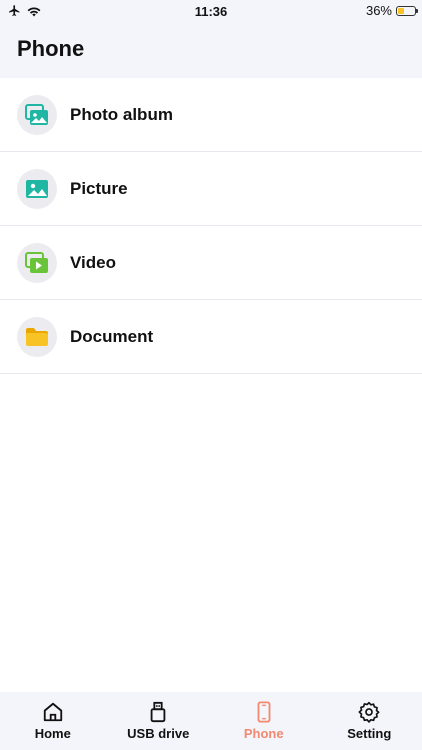 The height and width of the screenshot is (750, 422). Describe the element at coordinates (37, 262) in the screenshot. I see `video-icon` at that location.